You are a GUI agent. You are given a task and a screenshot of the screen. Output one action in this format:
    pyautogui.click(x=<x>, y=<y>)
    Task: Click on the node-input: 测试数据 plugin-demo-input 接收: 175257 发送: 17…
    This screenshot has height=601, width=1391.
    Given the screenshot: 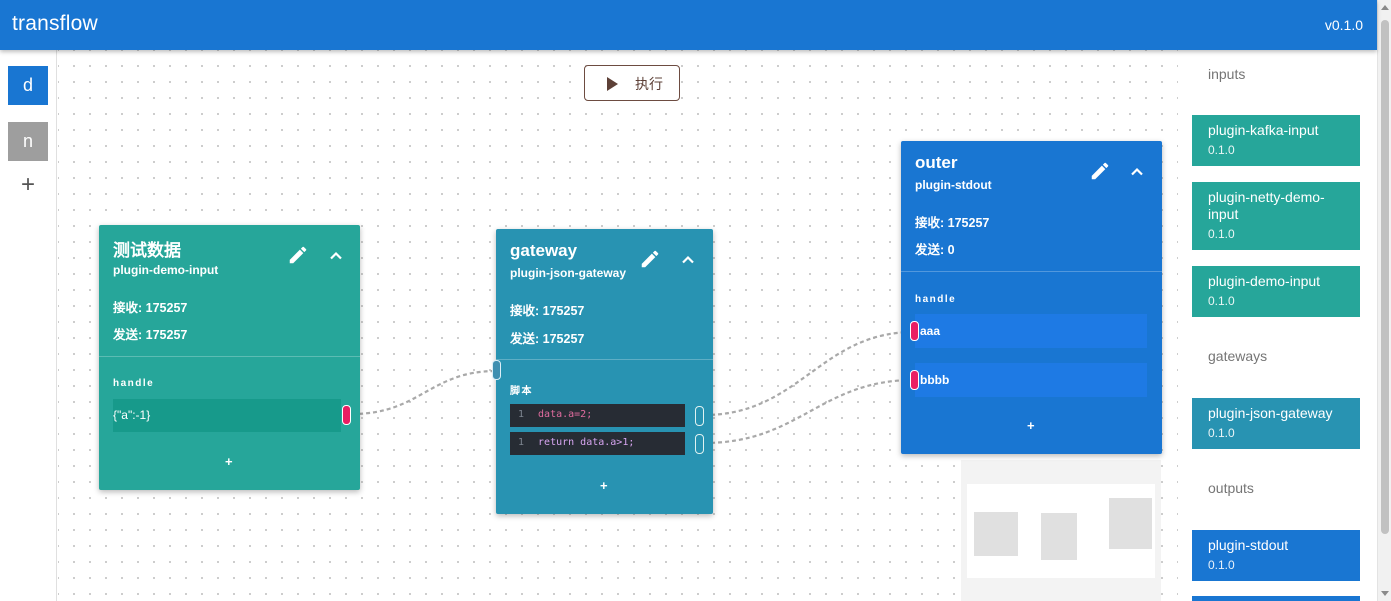 What is the action you would take?
    pyautogui.click(x=229, y=357)
    